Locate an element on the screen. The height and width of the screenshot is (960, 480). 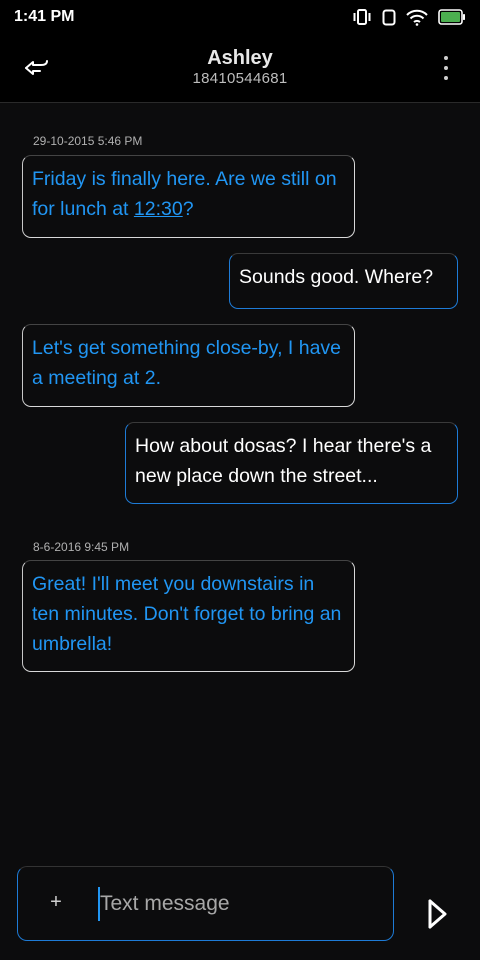
wifi-icon is located at coordinates (417, 17).